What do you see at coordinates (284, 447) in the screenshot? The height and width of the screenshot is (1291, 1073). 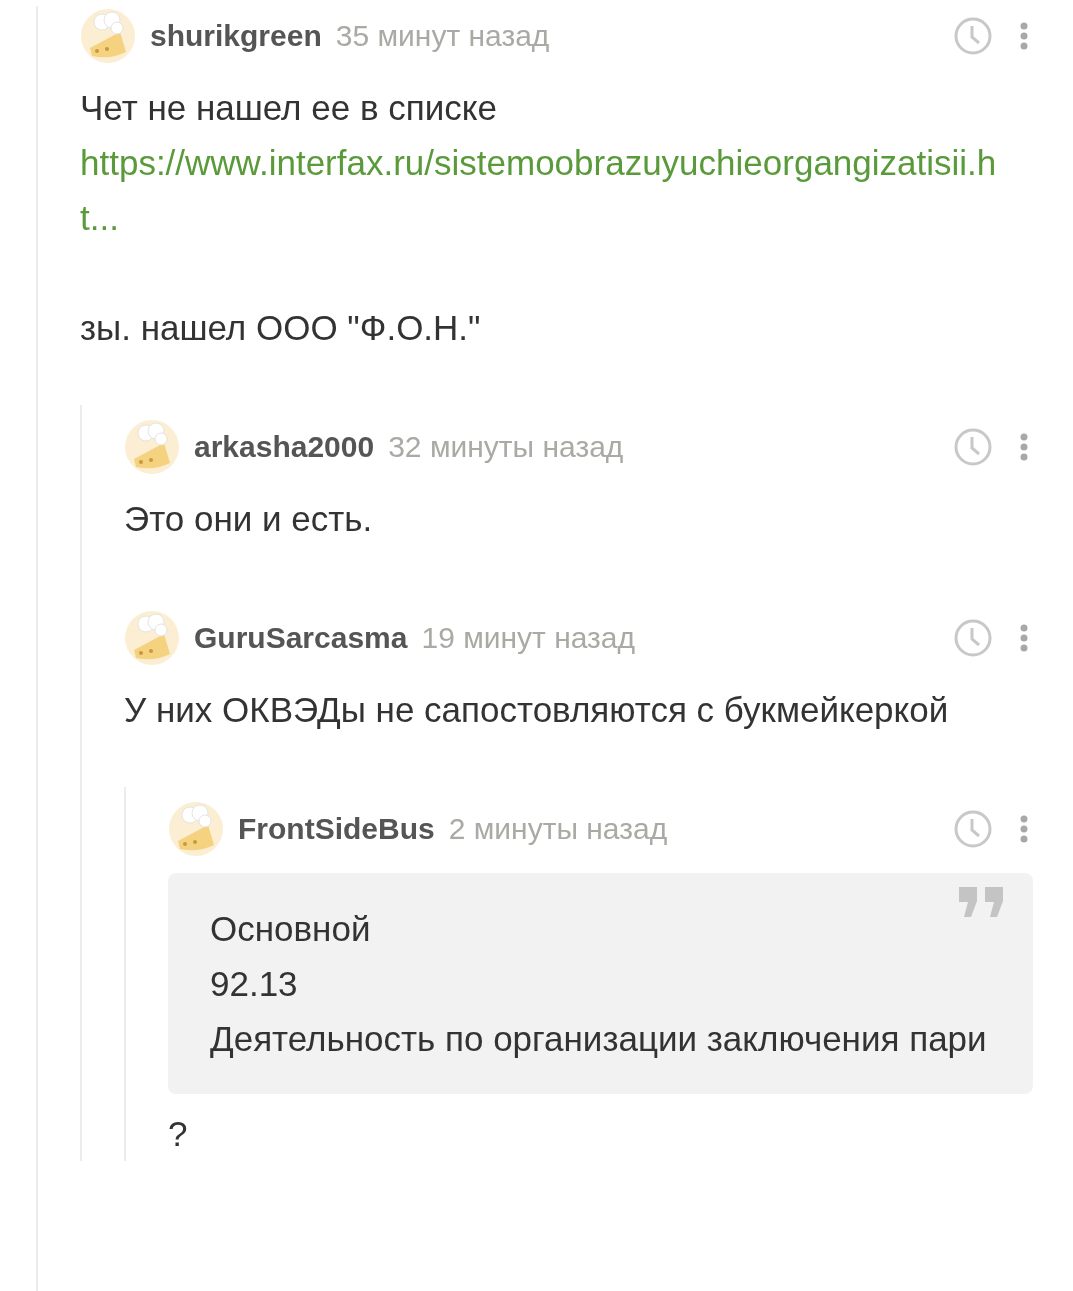 I see `author-name: arkasha2000` at bounding box center [284, 447].